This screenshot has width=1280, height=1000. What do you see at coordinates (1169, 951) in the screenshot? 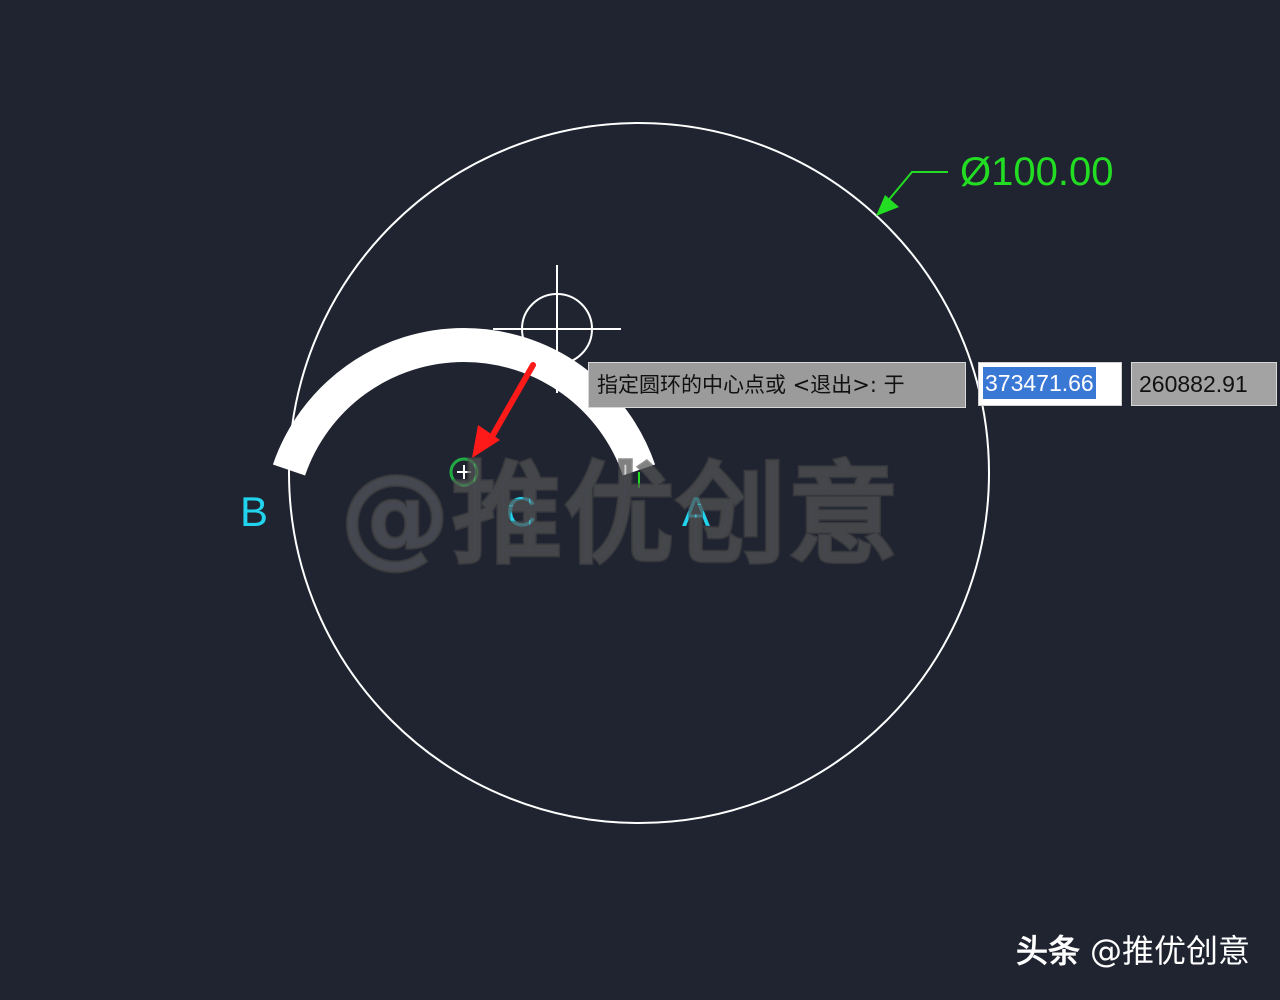
I see `attribution-handle: @推优创意` at bounding box center [1169, 951].